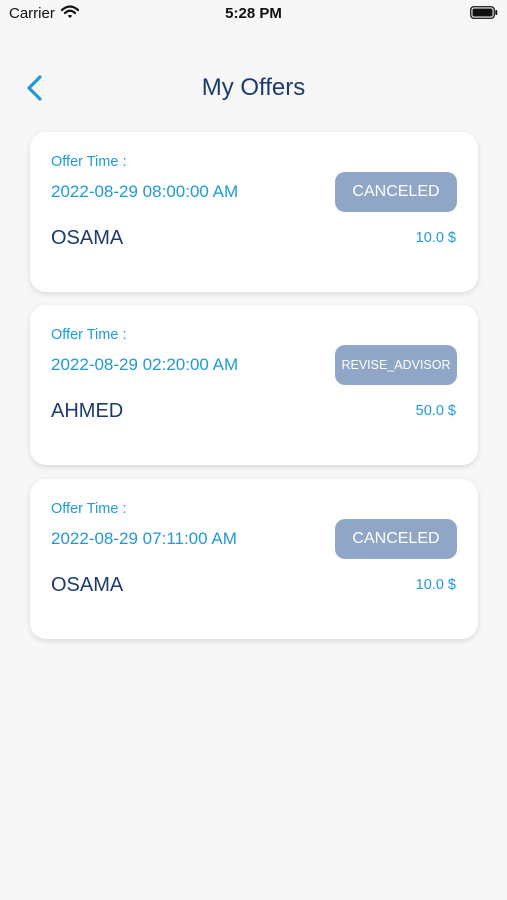 The height and width of the screenshot is (900, 507). What do you see at coordinates (145, 364) in the screenshot?
I see `offer-time-value: 2022-08-29 02:20:00 AM` at bounding box center [145, 364].